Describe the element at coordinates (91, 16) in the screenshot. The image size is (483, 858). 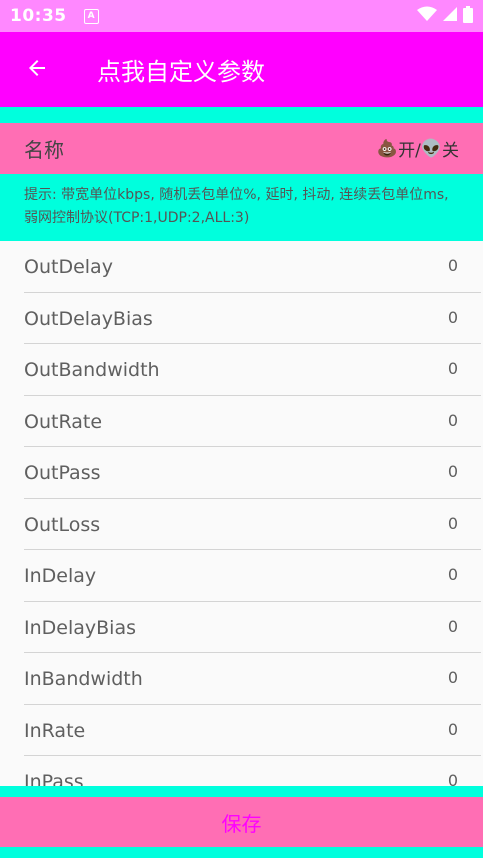
I see `notification-a-icon: A` at that location.